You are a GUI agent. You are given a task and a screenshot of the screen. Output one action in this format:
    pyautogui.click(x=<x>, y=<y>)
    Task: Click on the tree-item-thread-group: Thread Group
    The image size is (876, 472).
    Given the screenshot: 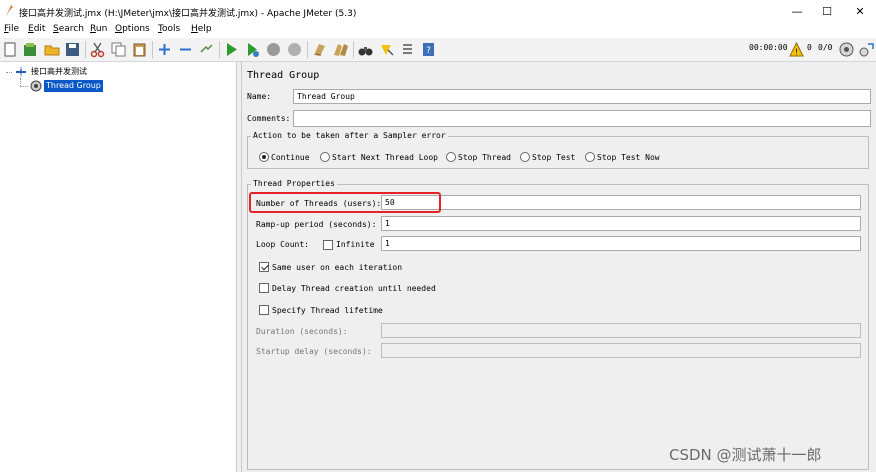 What is the action you would take?
    pyautogui.click(x=73, y=86)
    